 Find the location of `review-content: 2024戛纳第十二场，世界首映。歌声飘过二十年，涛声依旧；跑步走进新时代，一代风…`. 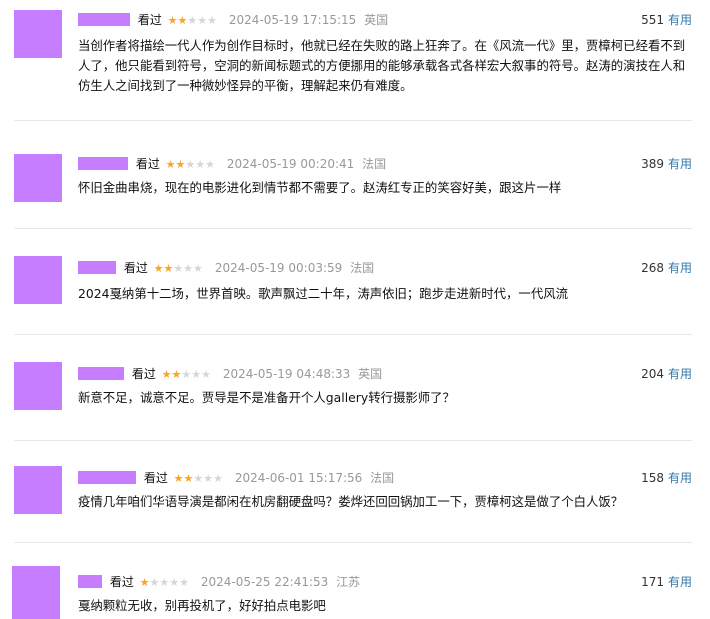

review-content: 2024戛纳第十二场，世界首映。歌声飘过二十年，涛声依旧；跑步走进新时代，一代风… is located at coordinates (323, 293).